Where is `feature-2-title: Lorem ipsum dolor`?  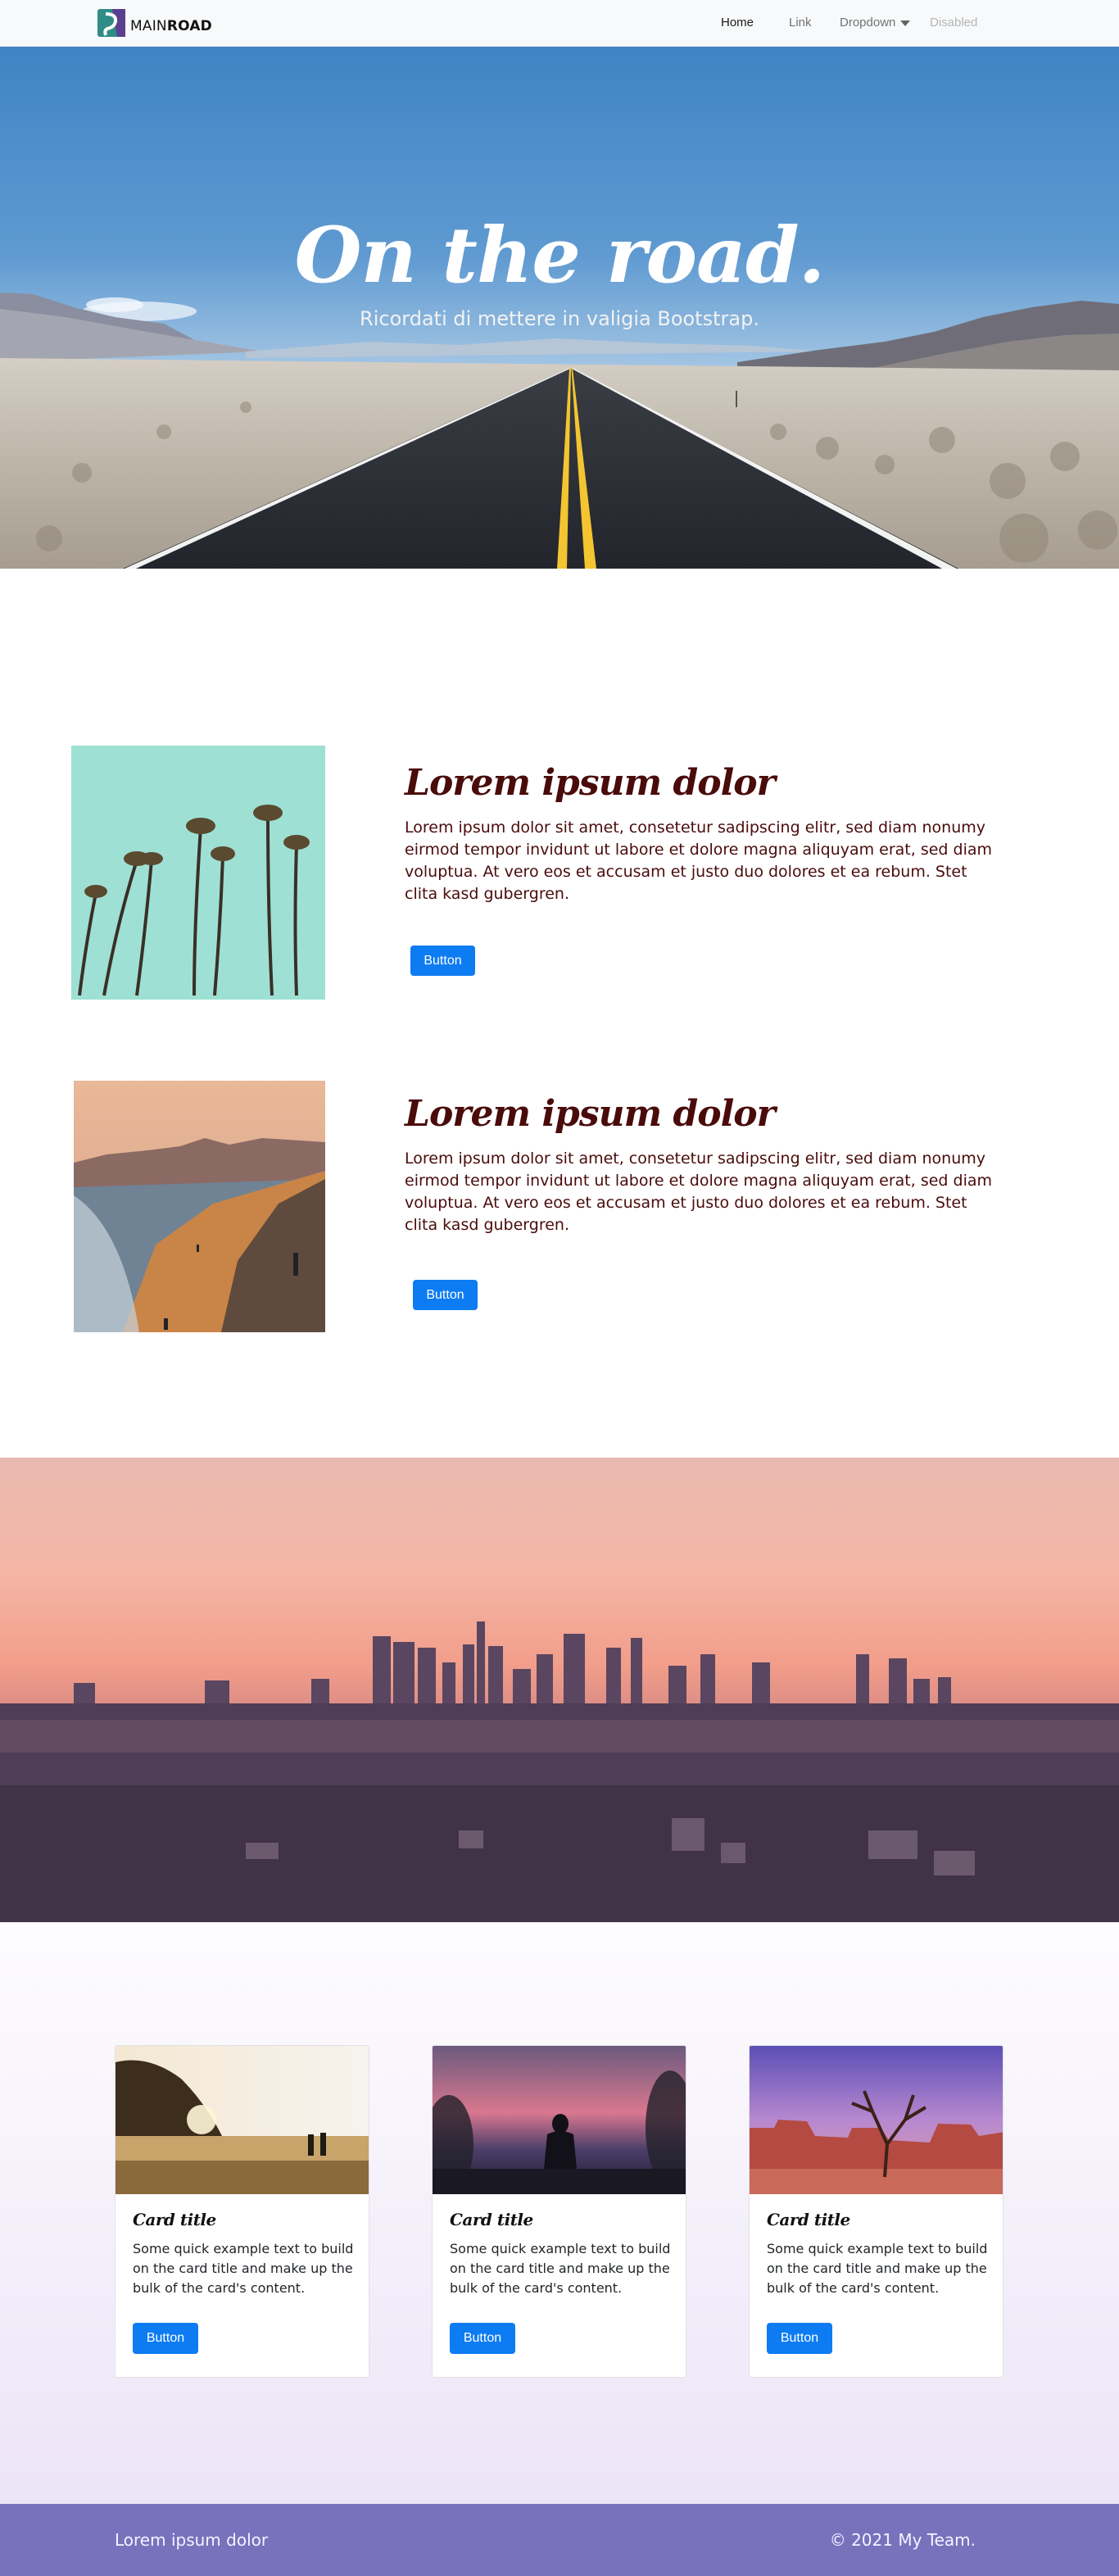 feature-2-title: Lorem ipsum dolor is located at coordinates (590, 1114).